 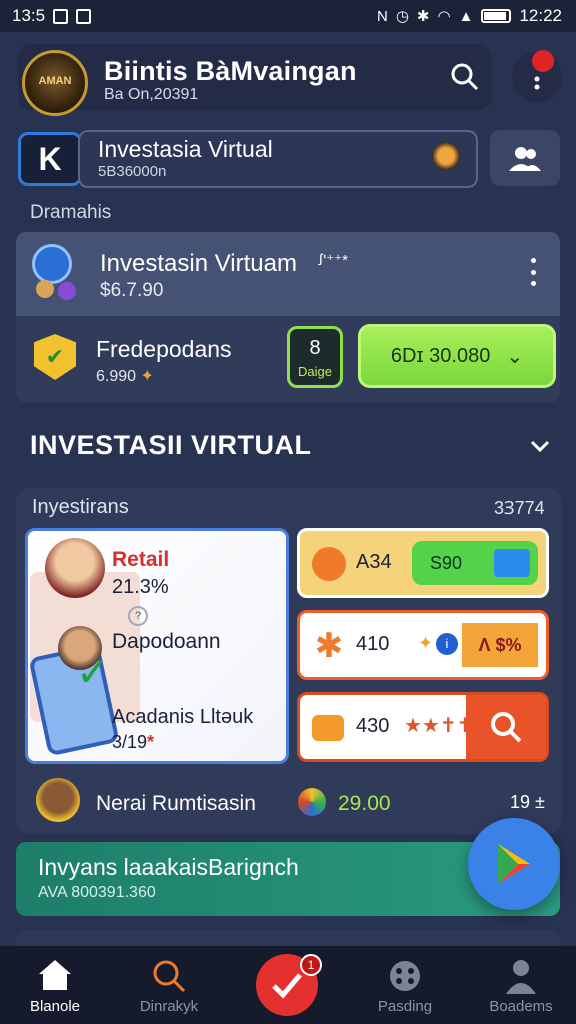 I want to click on pin-icon: ?, so click(x=138, y=616).